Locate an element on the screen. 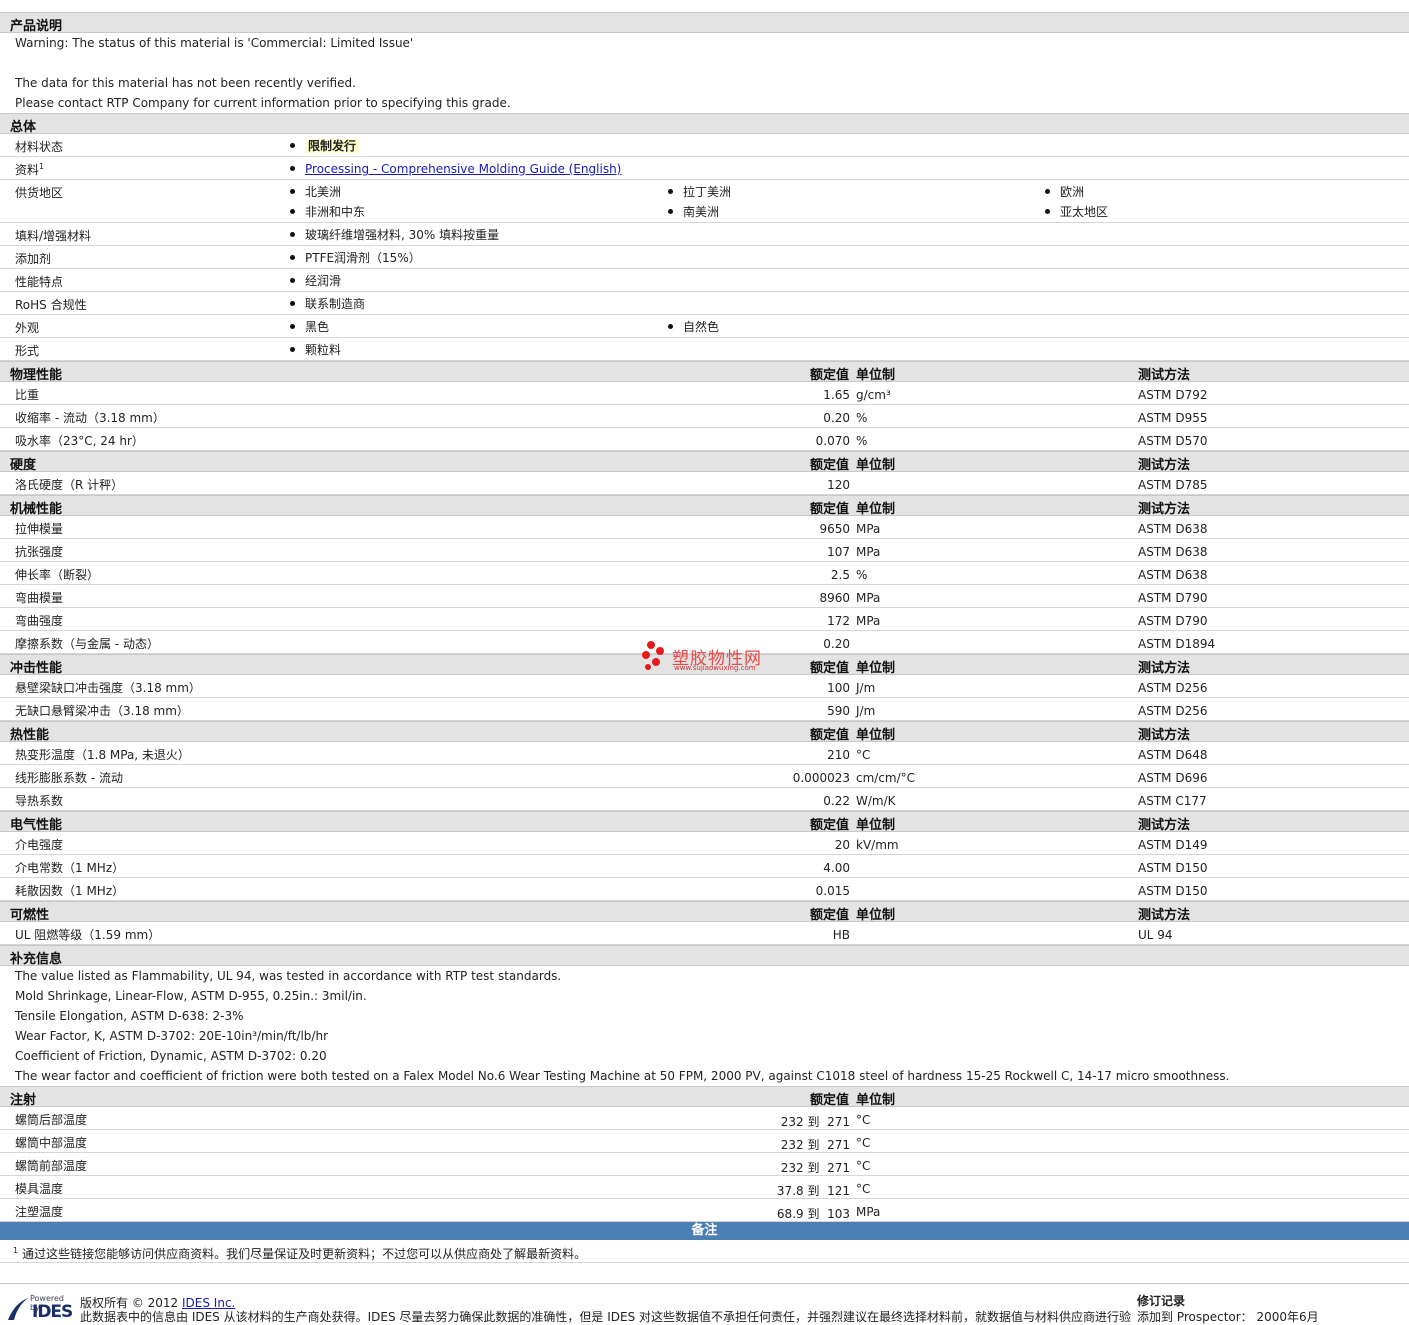 The height and width of the screenshot is (1325, 1409). property-row: 线形膨胀系数 - 流动 0.000023 cm/cm/°C ASTM D696 is located at coordinates (704, 776).